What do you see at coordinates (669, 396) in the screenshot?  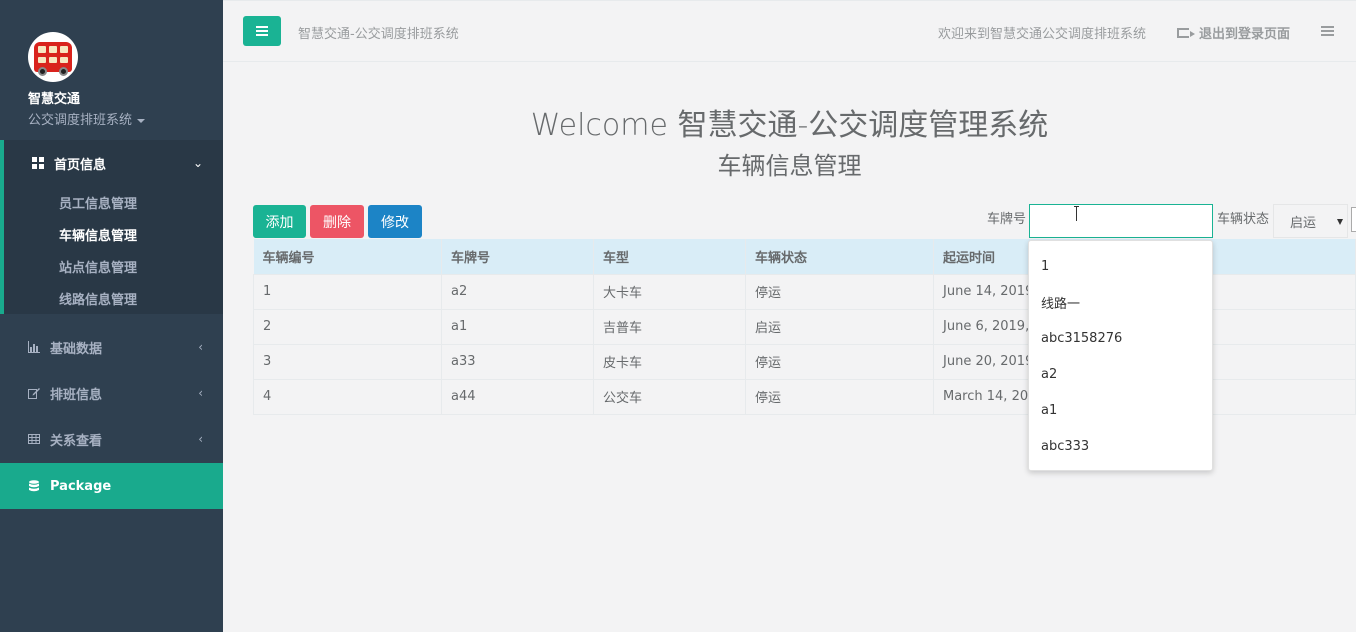 I see `cell: 公交车` at bounding box center [669, 396].